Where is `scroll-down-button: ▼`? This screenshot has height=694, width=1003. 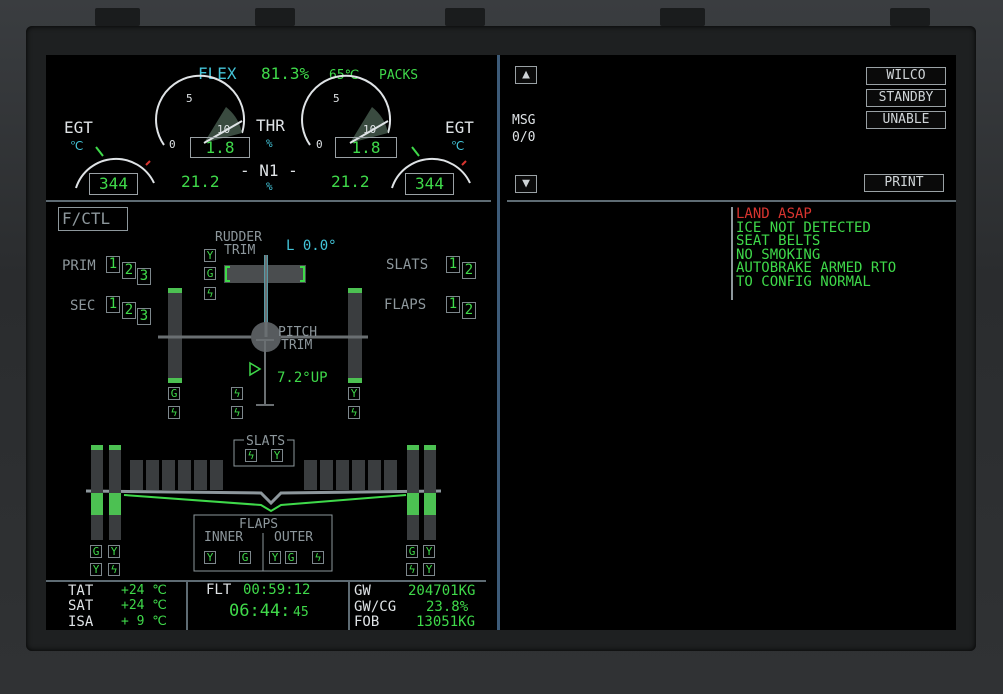 scroll-down-button: ▼ is located at coordinates (526, 184).